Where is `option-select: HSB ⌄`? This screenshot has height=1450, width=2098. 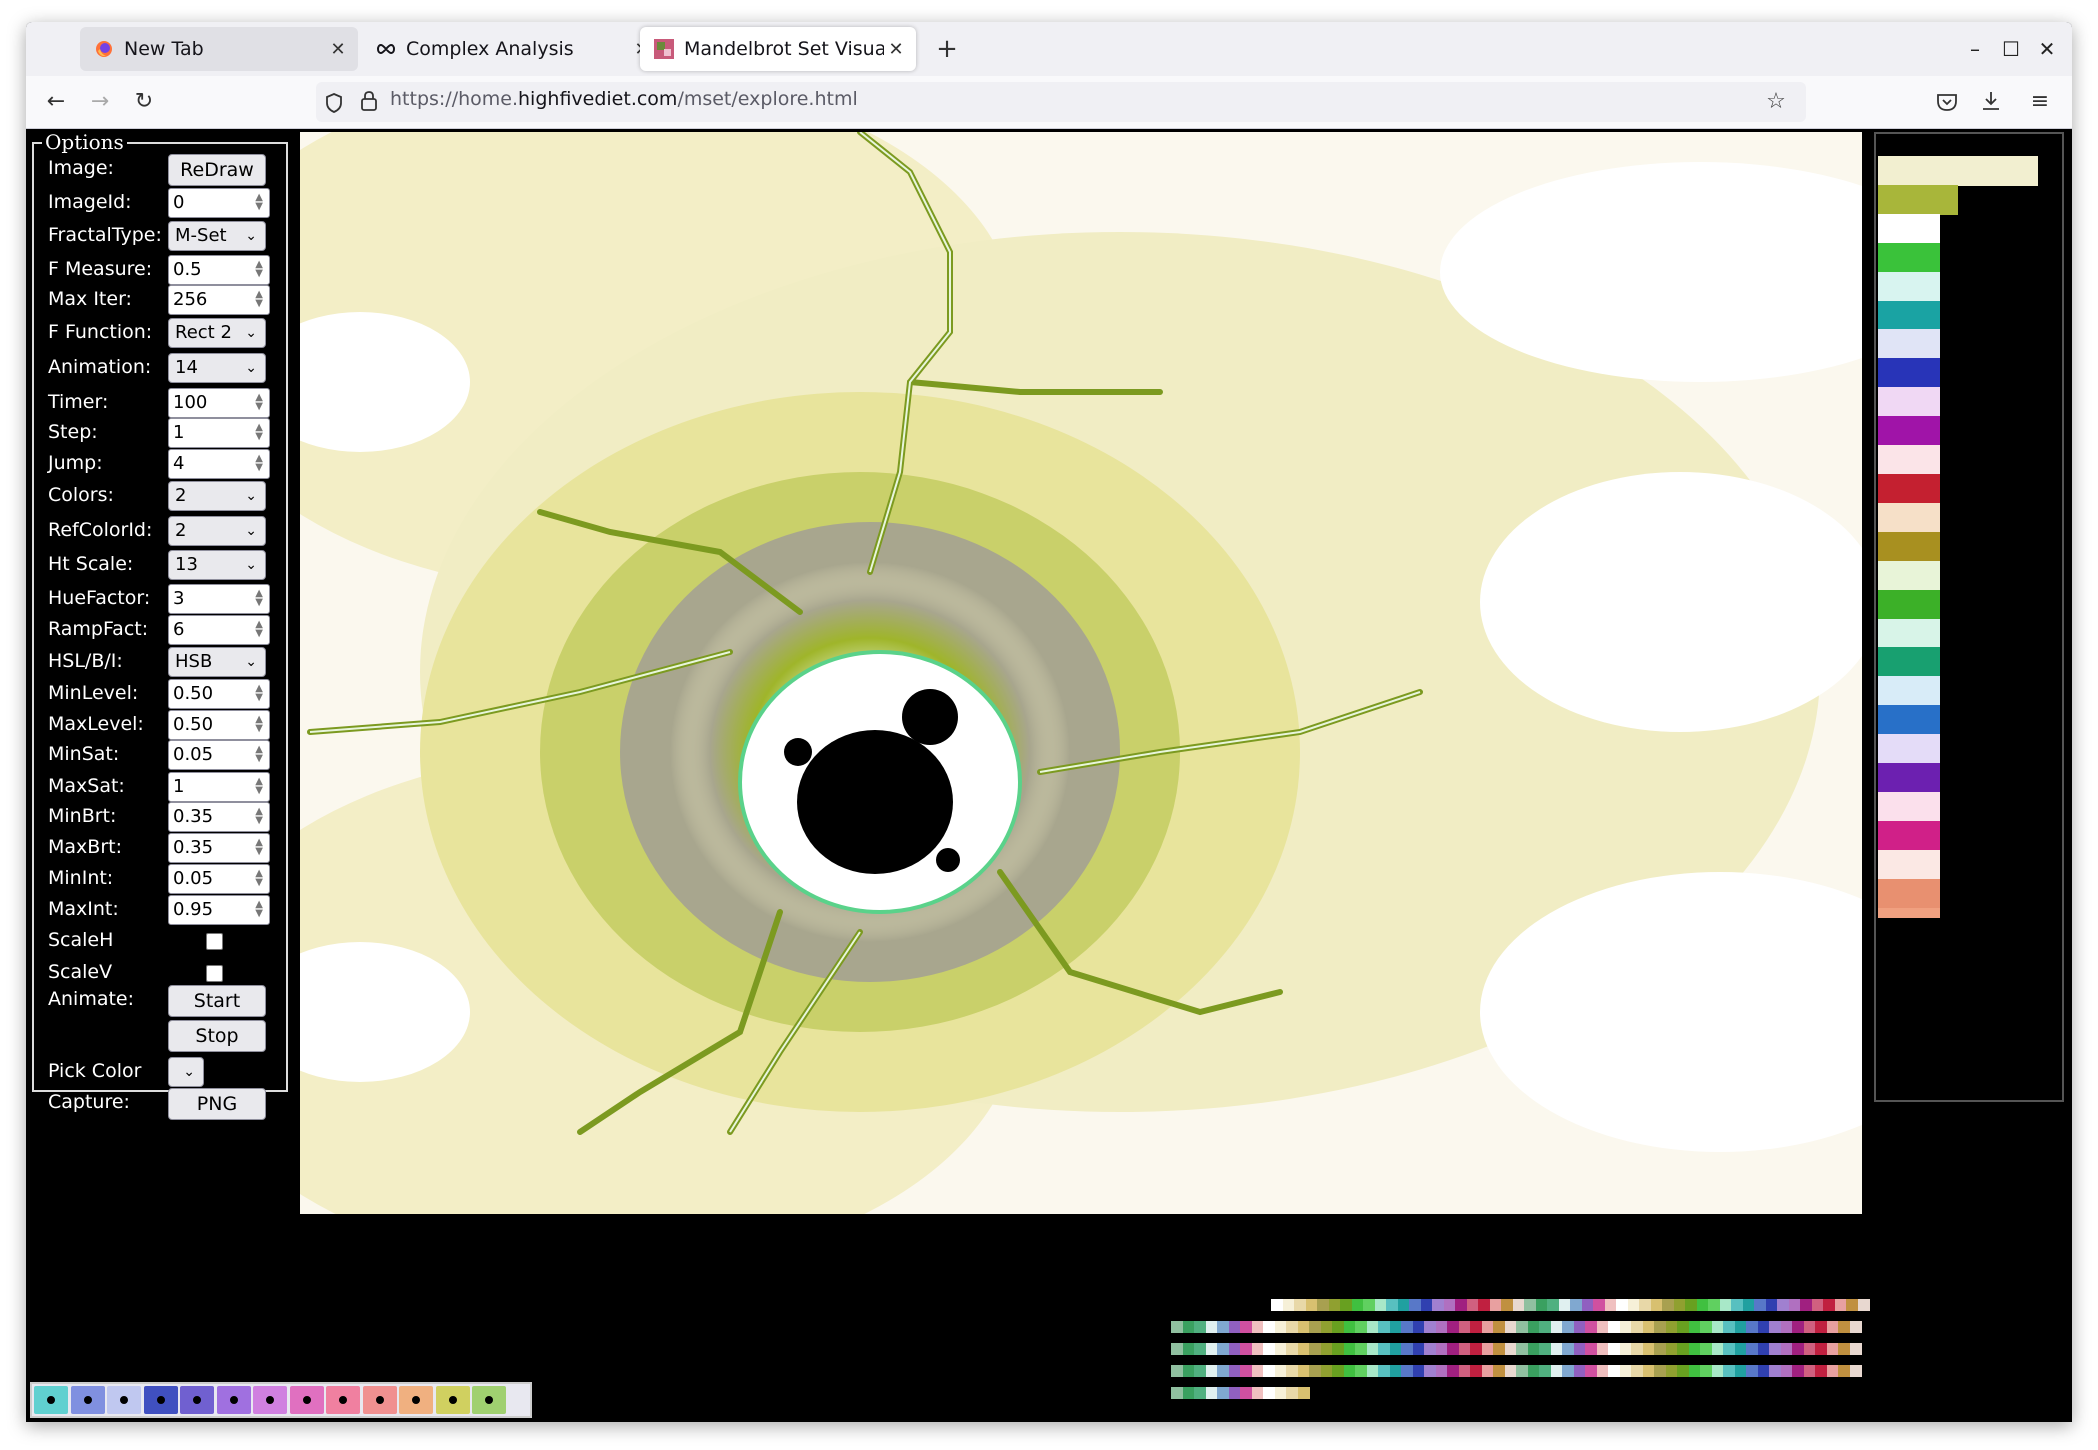 option-select: HSB ⌄ is located at coordinates (217, 662).